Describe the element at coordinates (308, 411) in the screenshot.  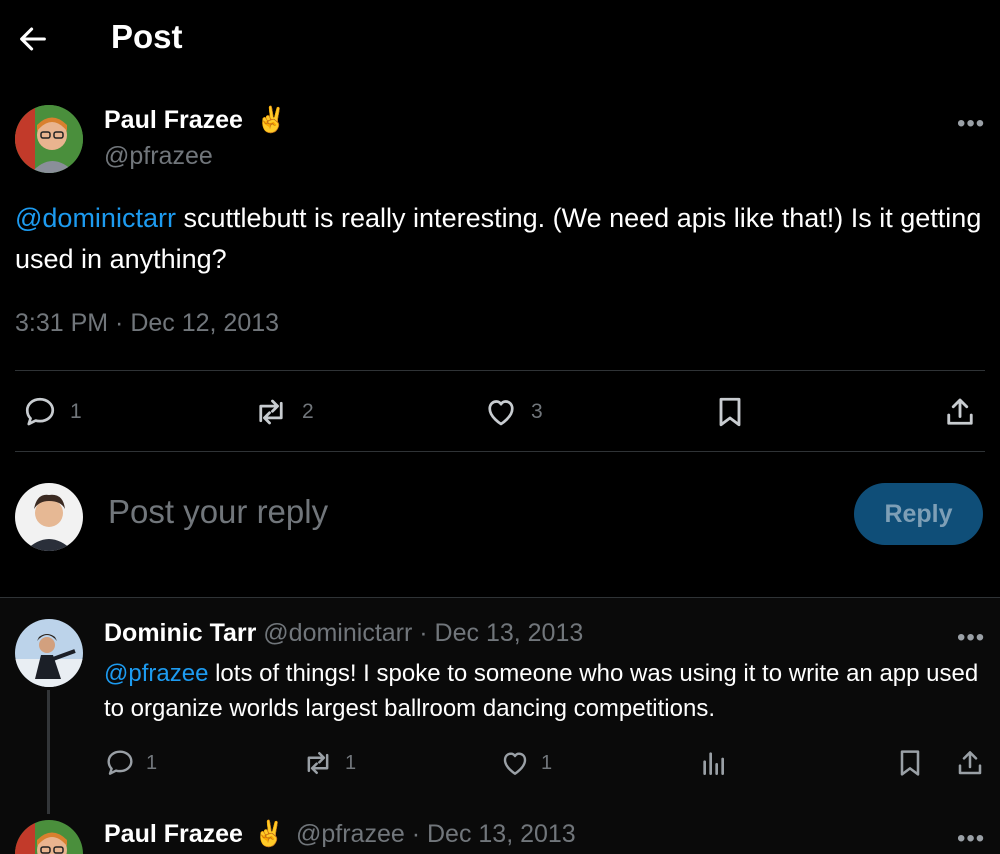
I see `repost-count: 2` at that location.